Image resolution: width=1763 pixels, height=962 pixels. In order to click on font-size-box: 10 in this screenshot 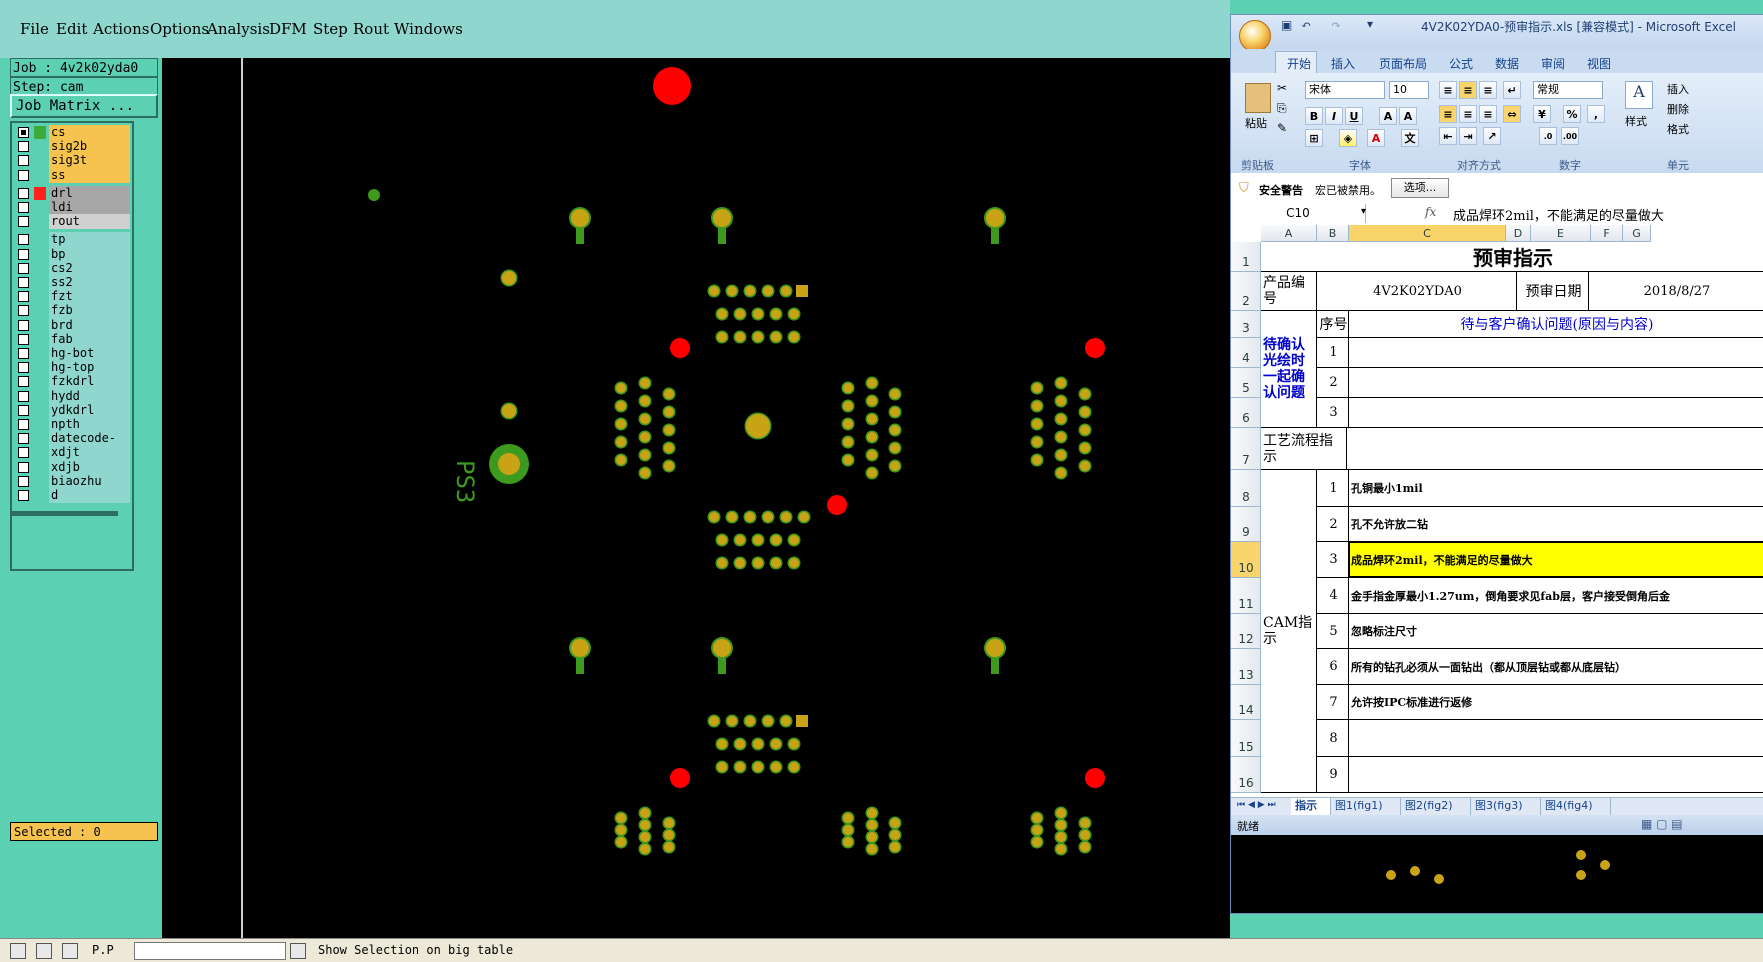, I will do `click(1409, 90)`.